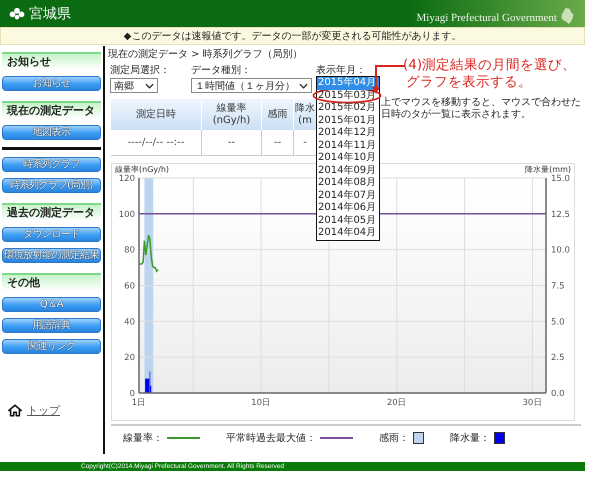  I want to click on tick-label: 30日, so click(532, 403).